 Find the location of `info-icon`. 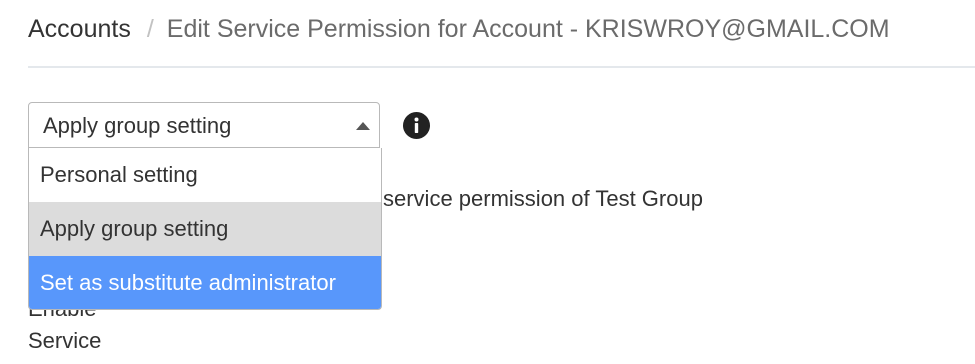

info-icon is located at coordinates (416, 125).